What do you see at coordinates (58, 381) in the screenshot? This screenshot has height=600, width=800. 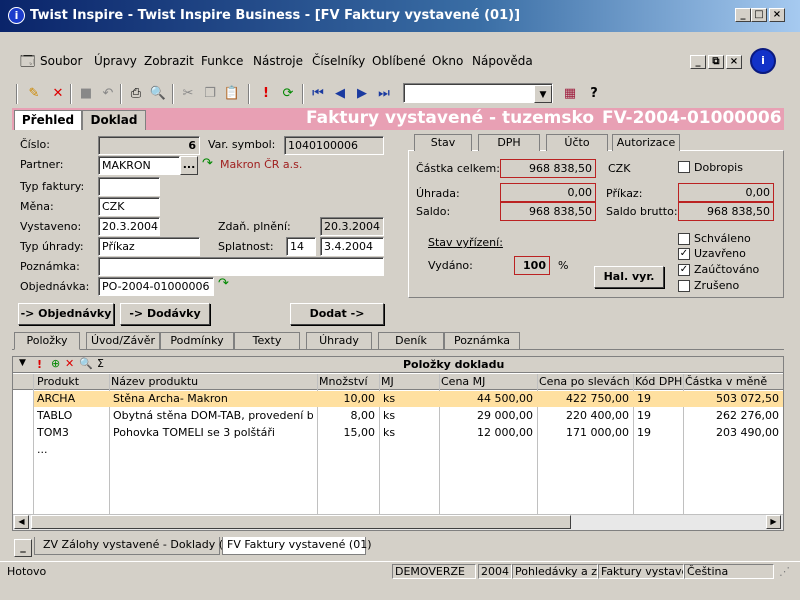 I see `col-produkt: Produkt` at bounding box center [58, 381].